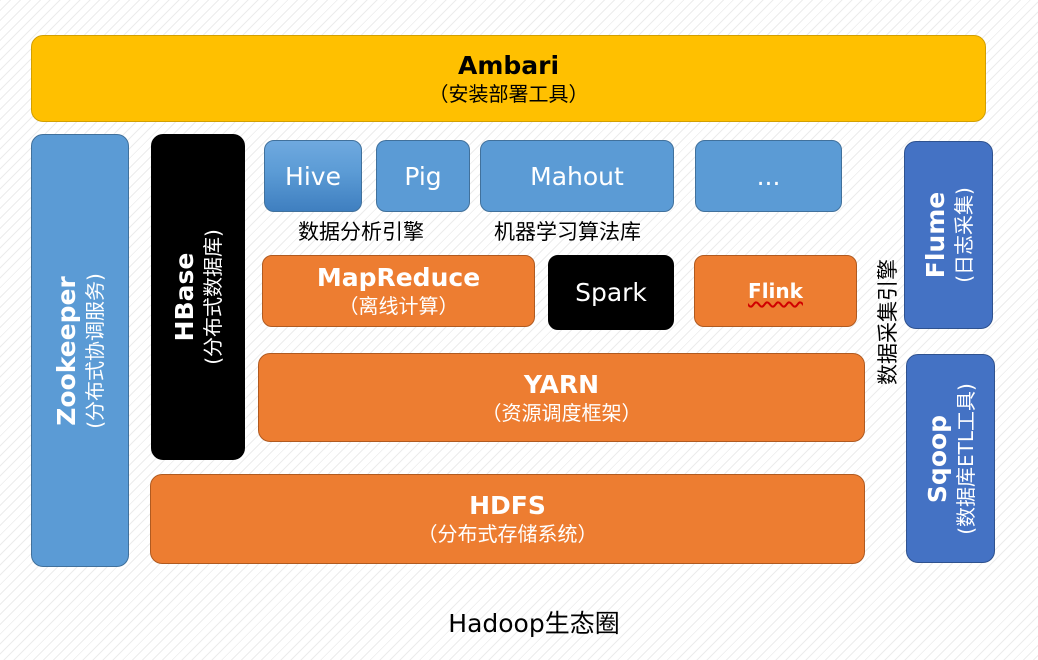 The image size is (1038, 660). Describe the element at coordinates (213, 297) in the screenshot. I see `hbase-subtitle: (分布式数据库)` at that location.